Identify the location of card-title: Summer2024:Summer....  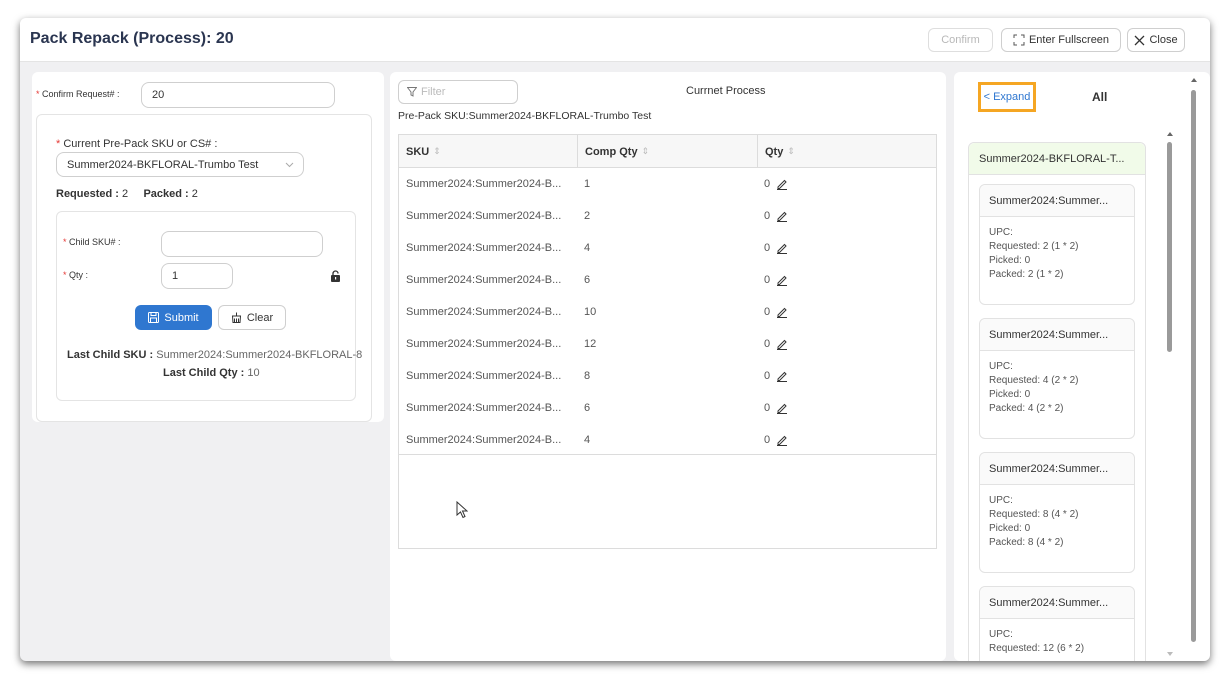
(1057, 335).